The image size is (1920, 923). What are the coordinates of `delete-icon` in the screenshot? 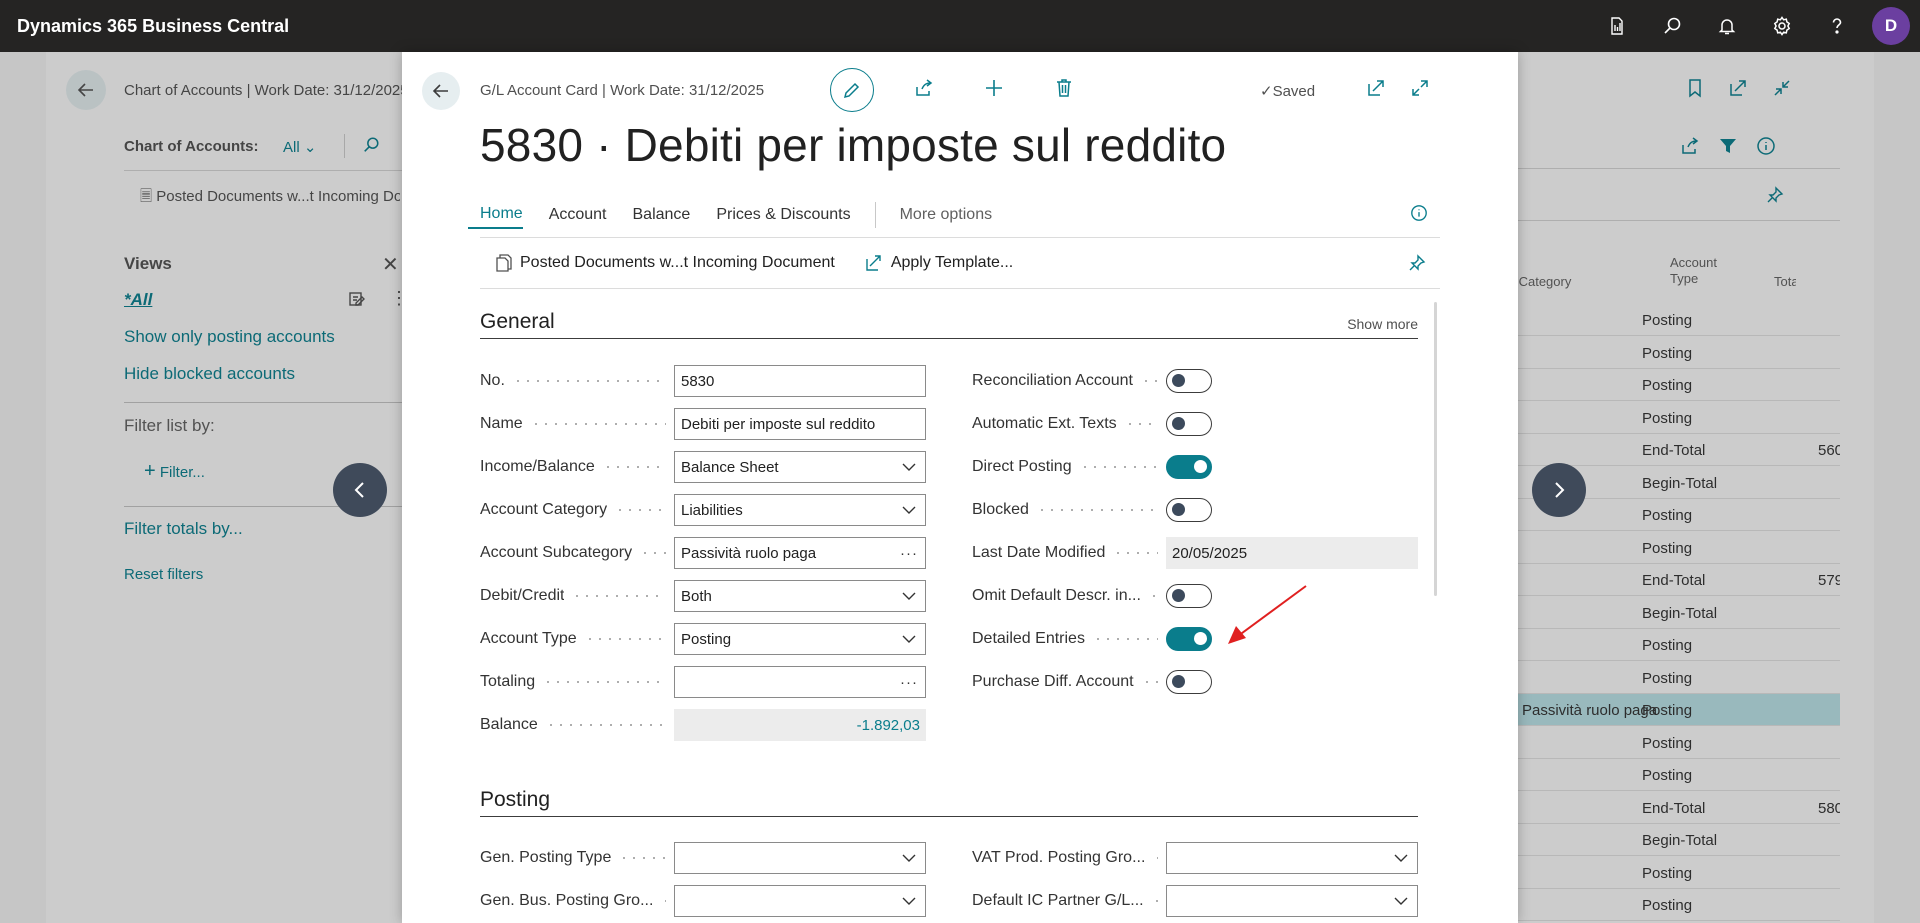 It's located at (1064, 90).